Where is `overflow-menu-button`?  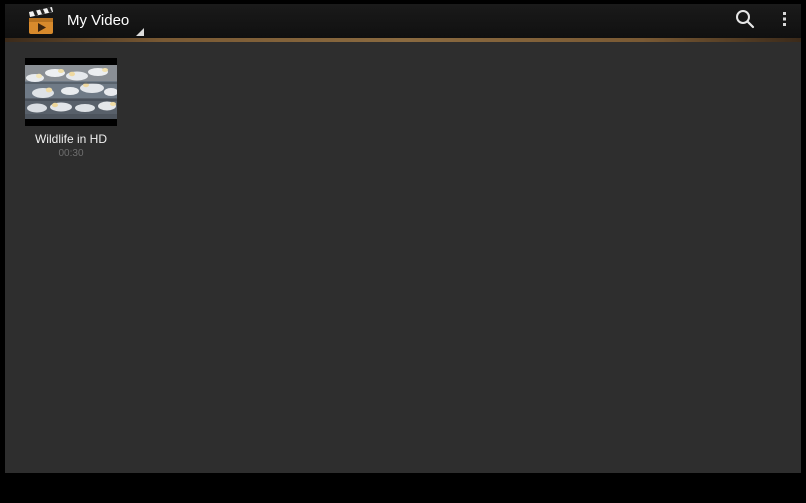 overflow-menu-button is located at coordinates (785, 21).